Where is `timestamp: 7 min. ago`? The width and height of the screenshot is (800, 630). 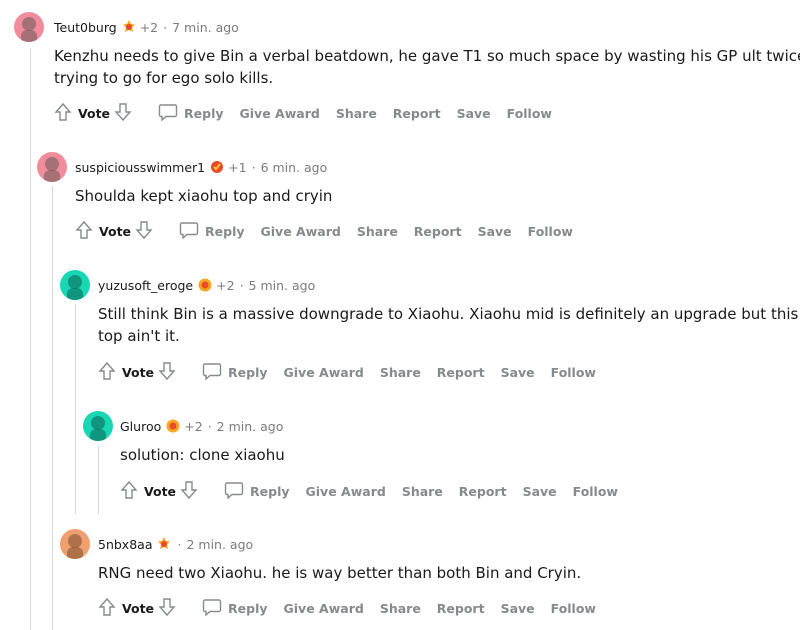
timestamp: 7 min. ago is located at coordinates (205, 27).